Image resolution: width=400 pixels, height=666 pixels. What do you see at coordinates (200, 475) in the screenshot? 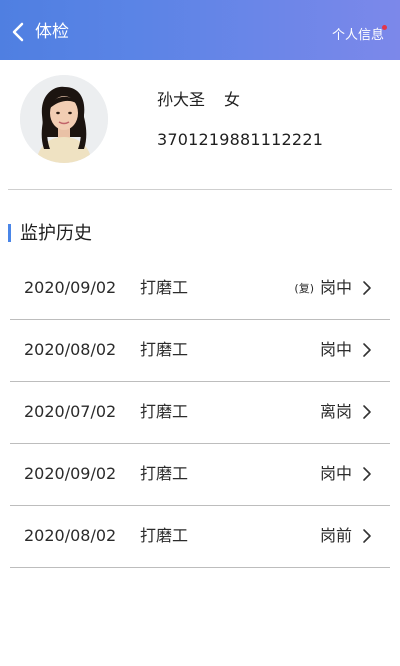
I see `history-row: 2020/09/02 打磨工 岗中` at bounding box center [200, 475].